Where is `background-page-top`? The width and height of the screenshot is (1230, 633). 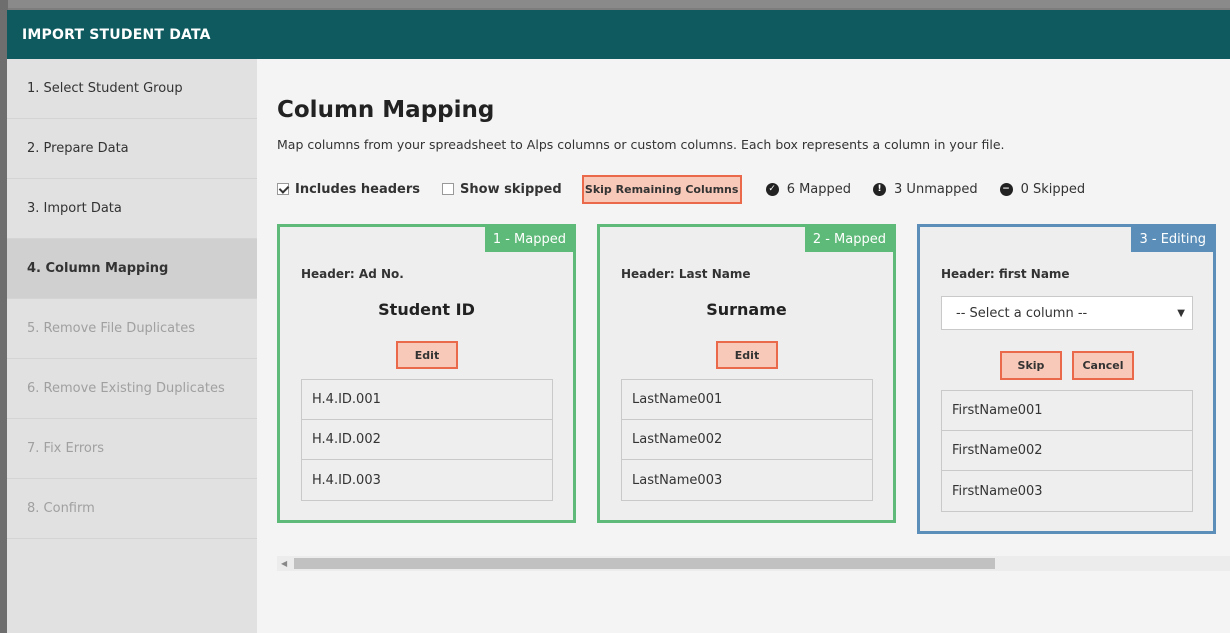
background-page-top is located at coordinates (615, 4).